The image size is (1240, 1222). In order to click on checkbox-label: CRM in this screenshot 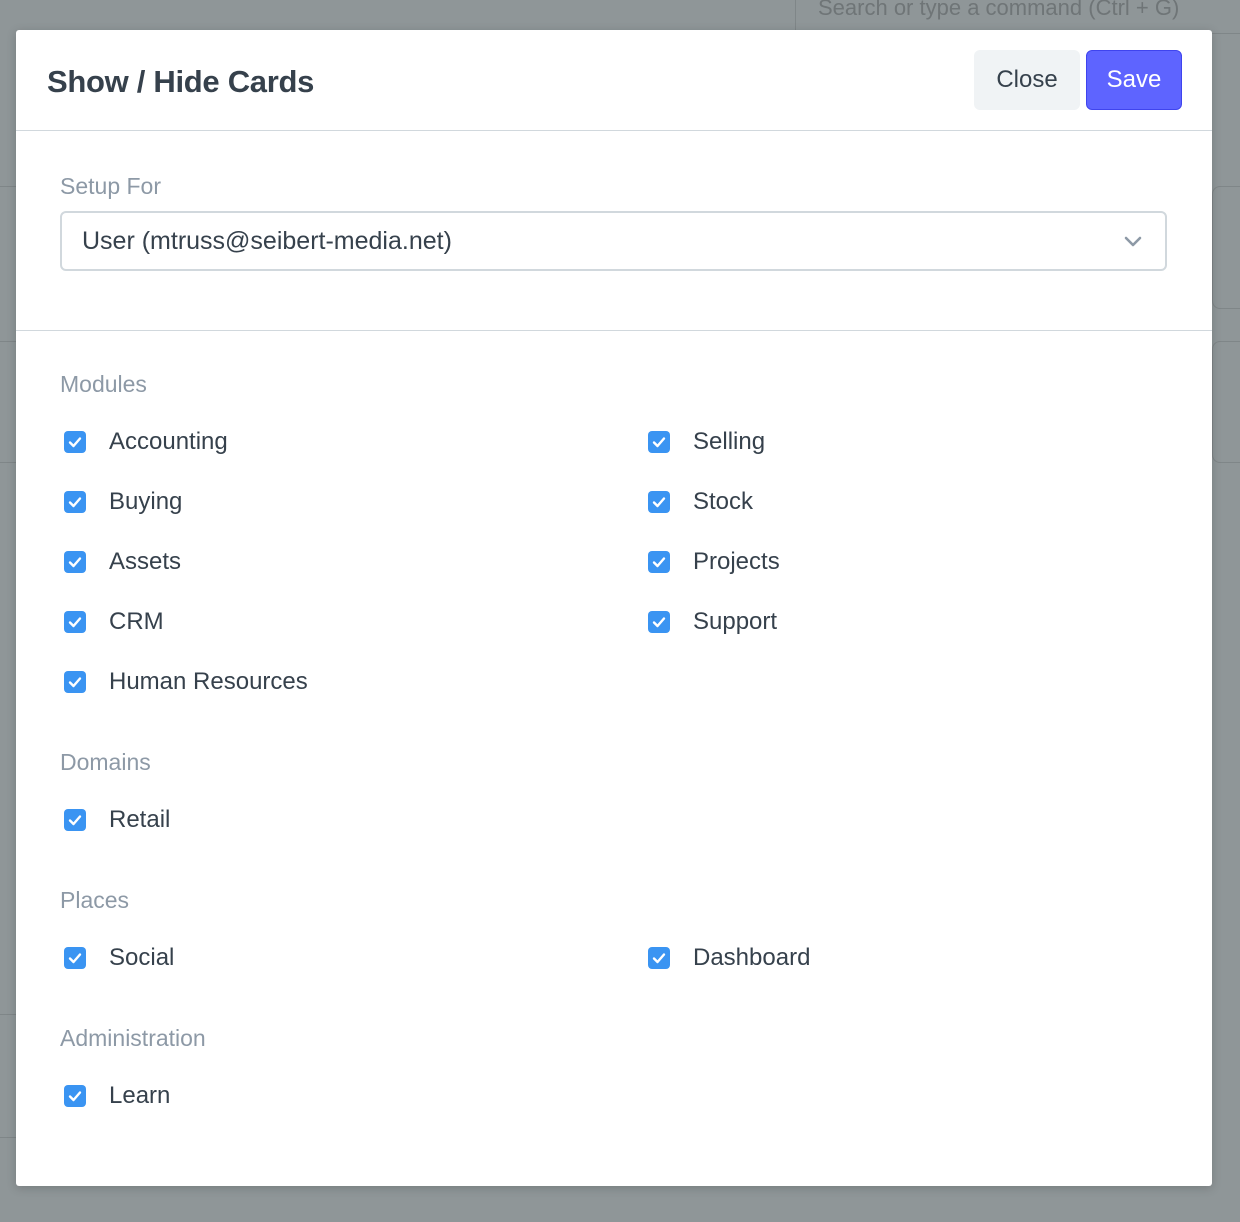, I will do `click(136, 621)`.